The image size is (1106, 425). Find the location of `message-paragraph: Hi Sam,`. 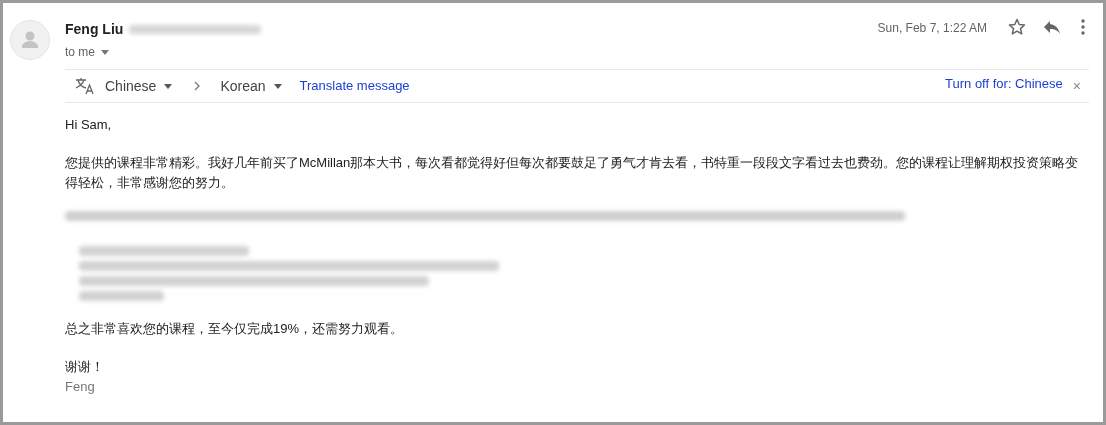

message-paragraph: Hi Sam, is located at coordinates (89, 125).